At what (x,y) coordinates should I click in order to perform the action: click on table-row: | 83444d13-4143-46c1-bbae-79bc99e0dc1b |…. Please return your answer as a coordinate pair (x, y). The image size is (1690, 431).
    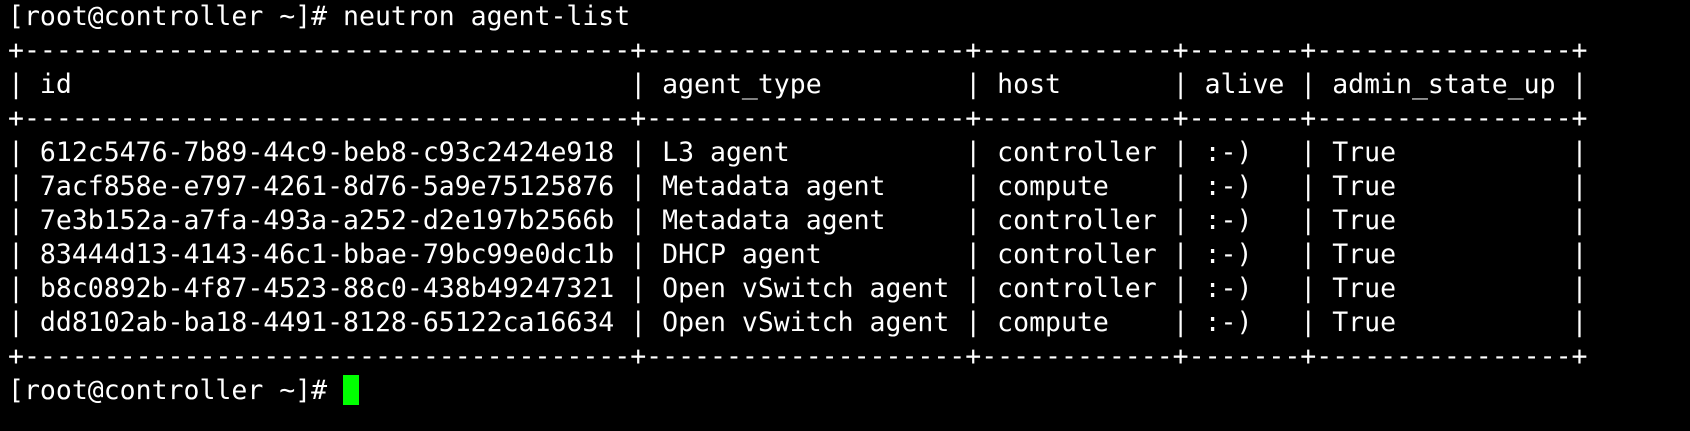
    Looking at the image, I should click on (798, 254).